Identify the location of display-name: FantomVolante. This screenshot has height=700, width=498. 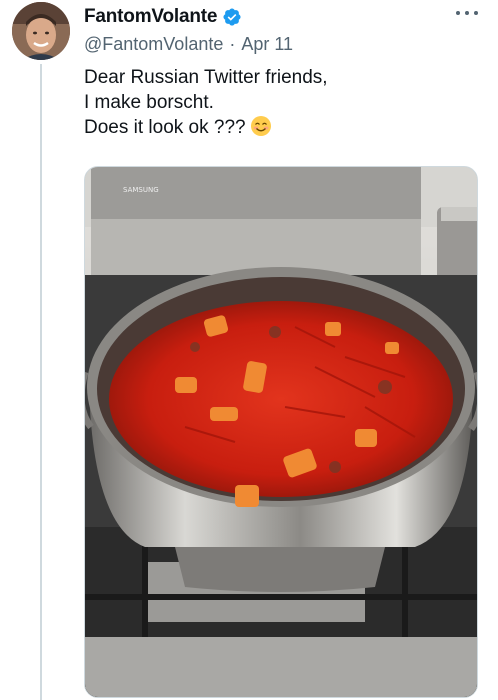
(150, 17).